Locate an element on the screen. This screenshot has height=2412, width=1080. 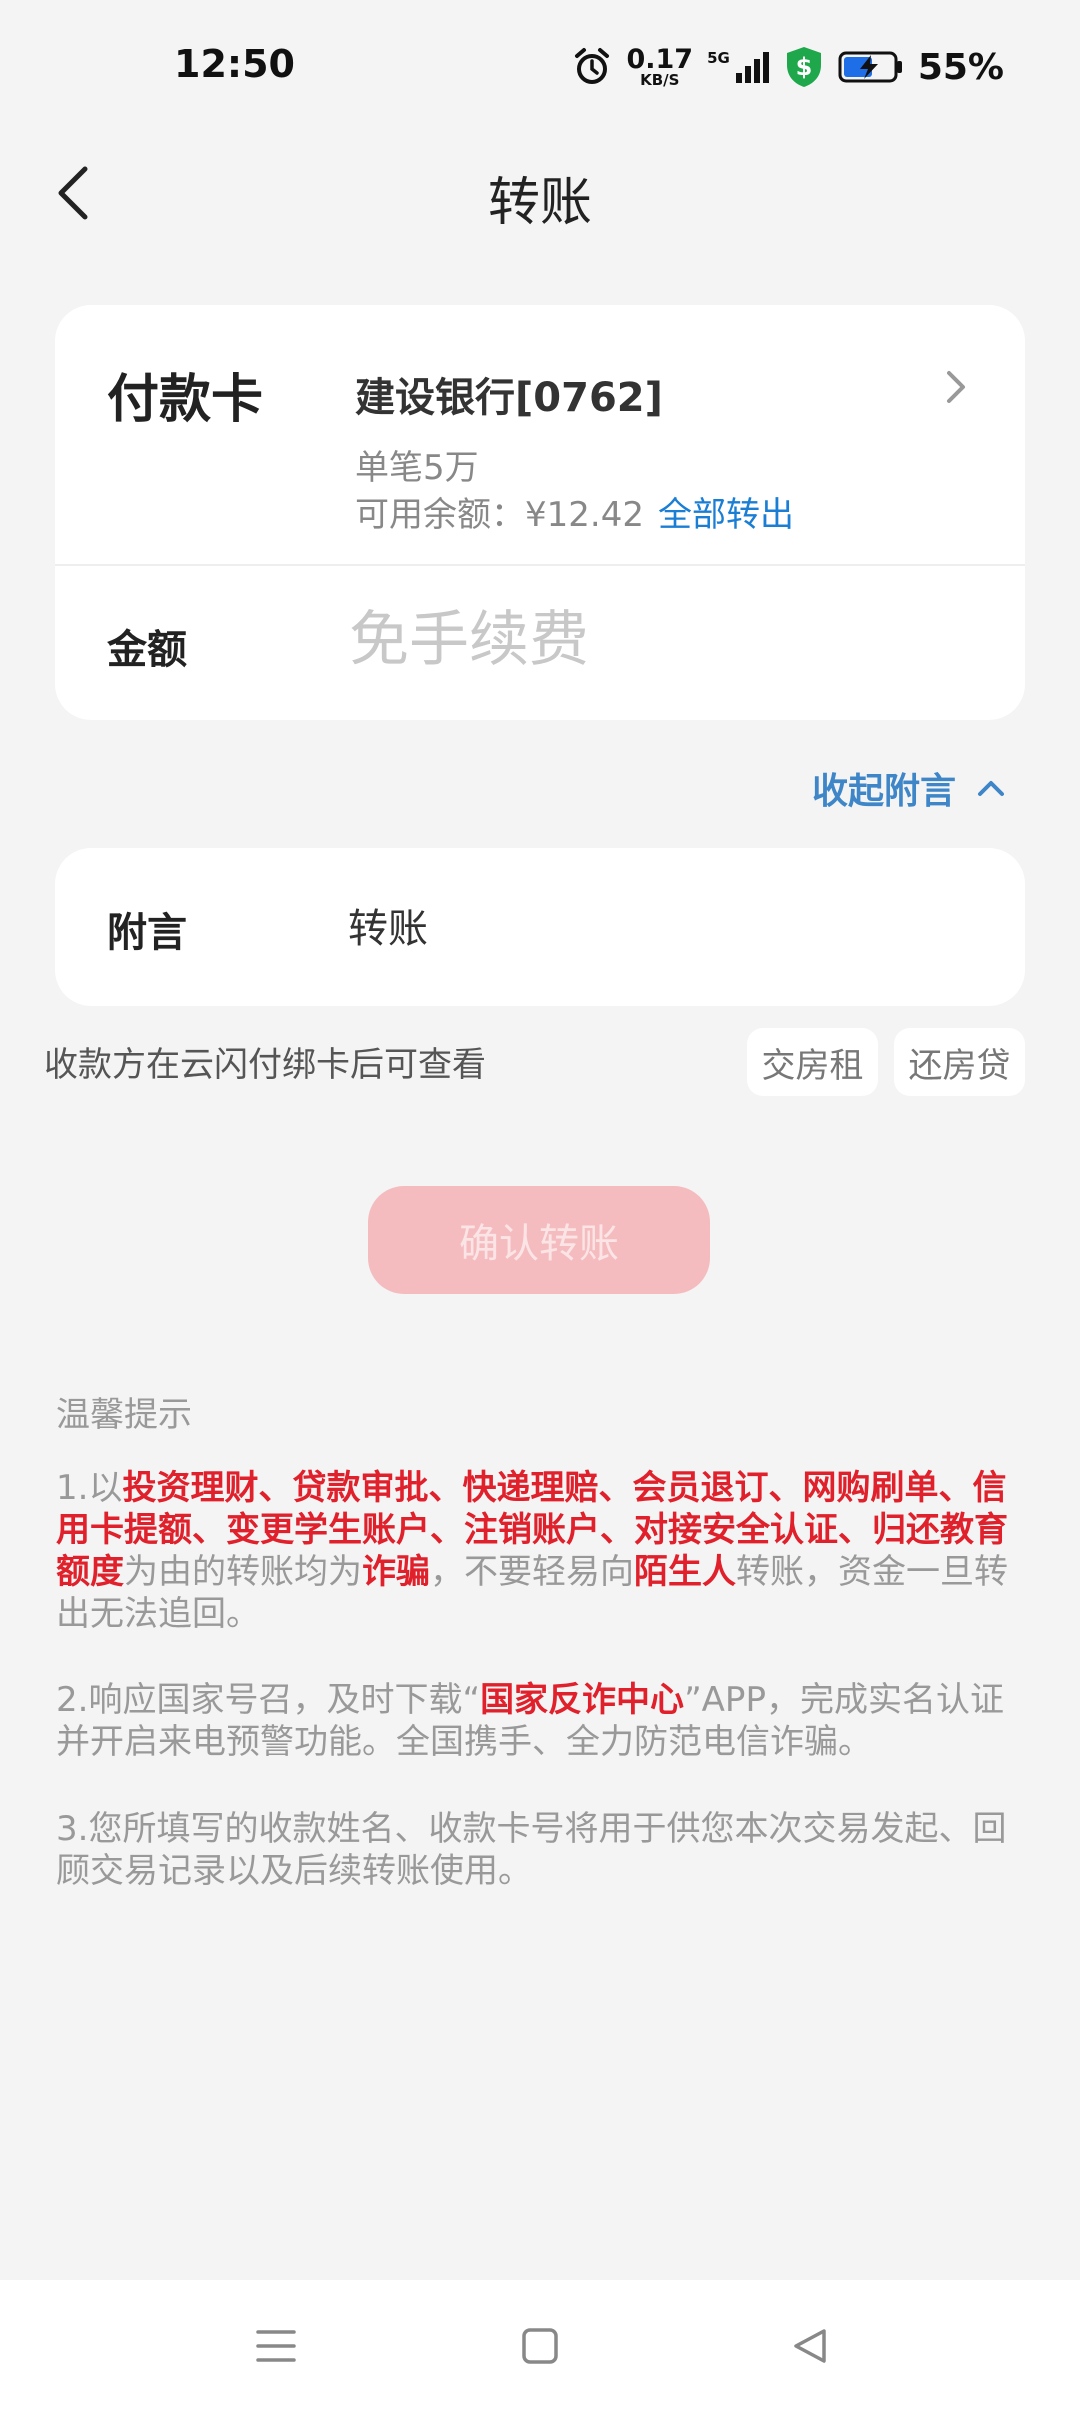
status-bar: 12:50 0.17 KB/S 5G $ 55% is located at coordinates (540, 65).